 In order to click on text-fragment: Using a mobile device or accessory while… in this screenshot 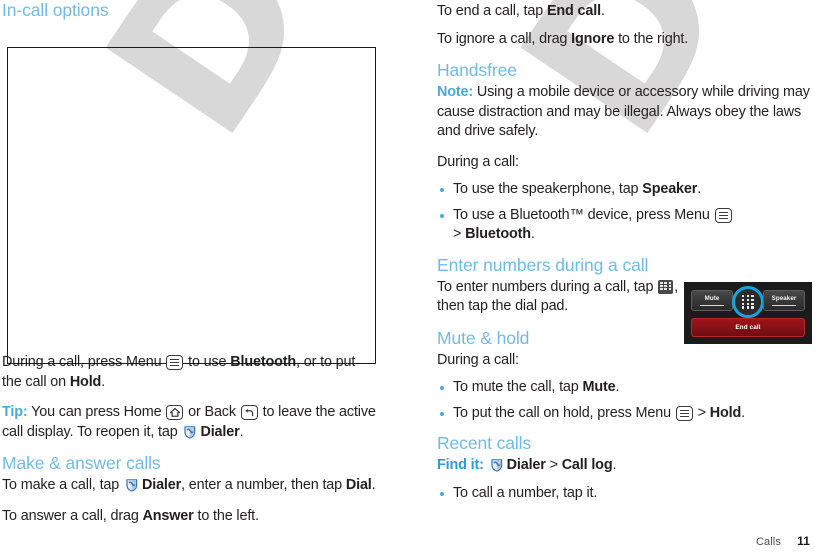, I will do `click(623, 111)`.